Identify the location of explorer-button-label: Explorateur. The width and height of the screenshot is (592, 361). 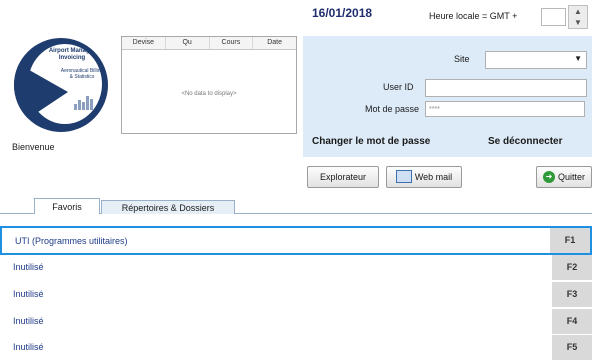
(343, 177).